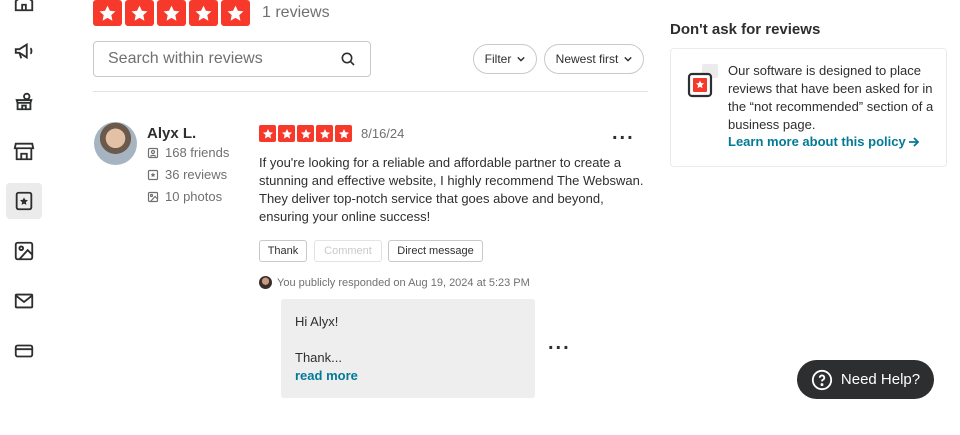 This screenshot has height=435, width=960. I want to click on search-icon, so click(348, 59).